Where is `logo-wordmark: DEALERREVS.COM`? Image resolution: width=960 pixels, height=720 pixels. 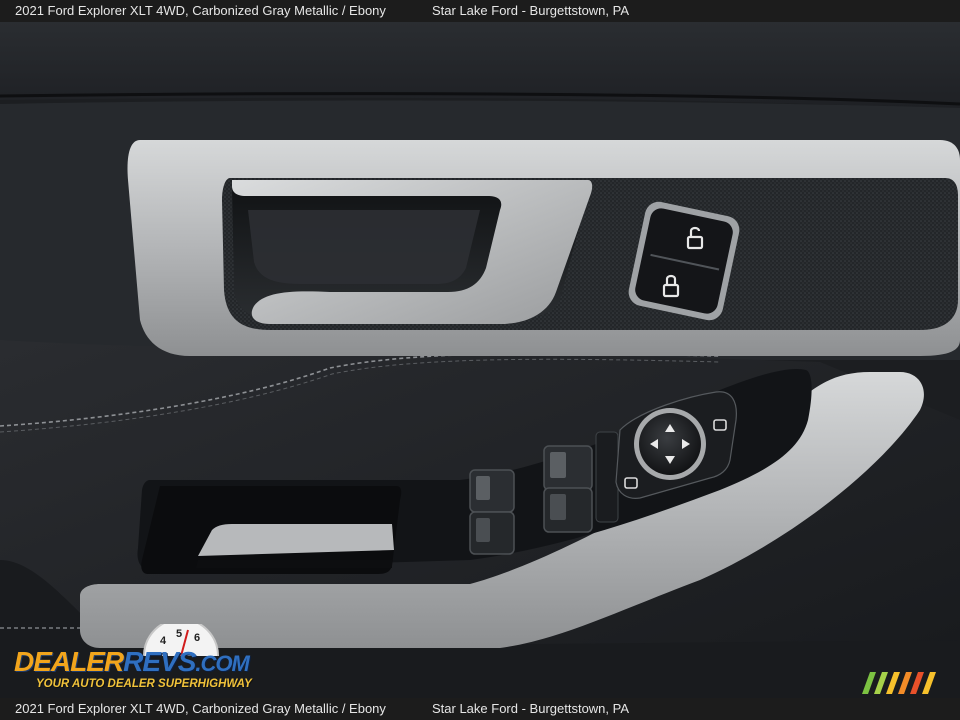
logo-wordmark: DEALERREVS.COM is located at coordinates (132, 662).